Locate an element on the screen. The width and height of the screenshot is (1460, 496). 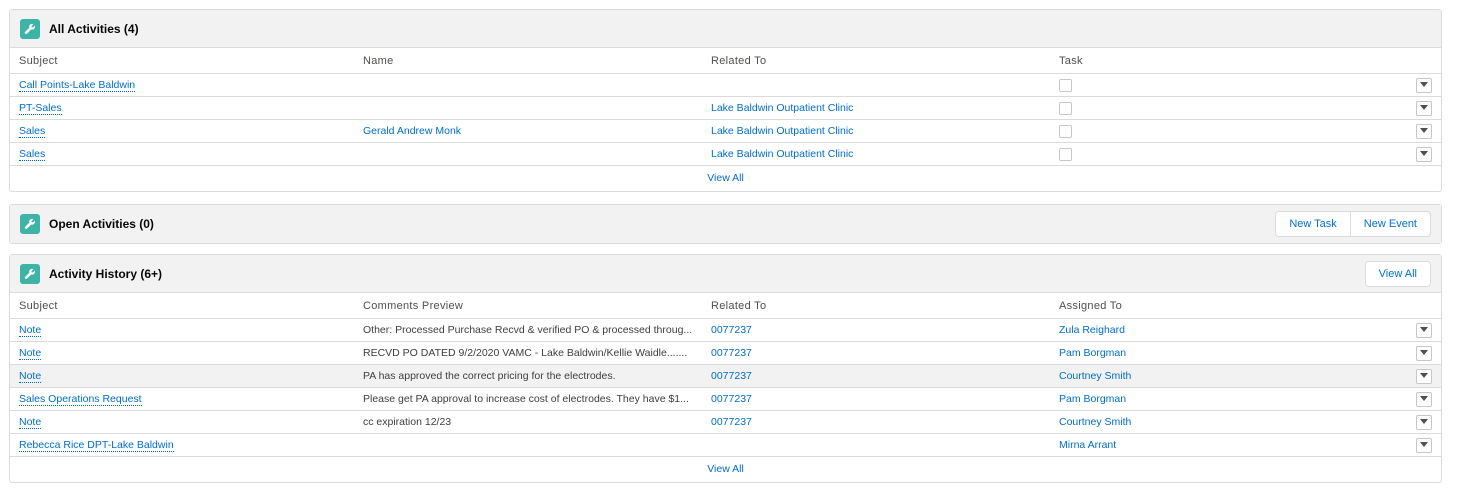
activity-history-header: Activity History (6+) View All is located at coordinates (725, 274).